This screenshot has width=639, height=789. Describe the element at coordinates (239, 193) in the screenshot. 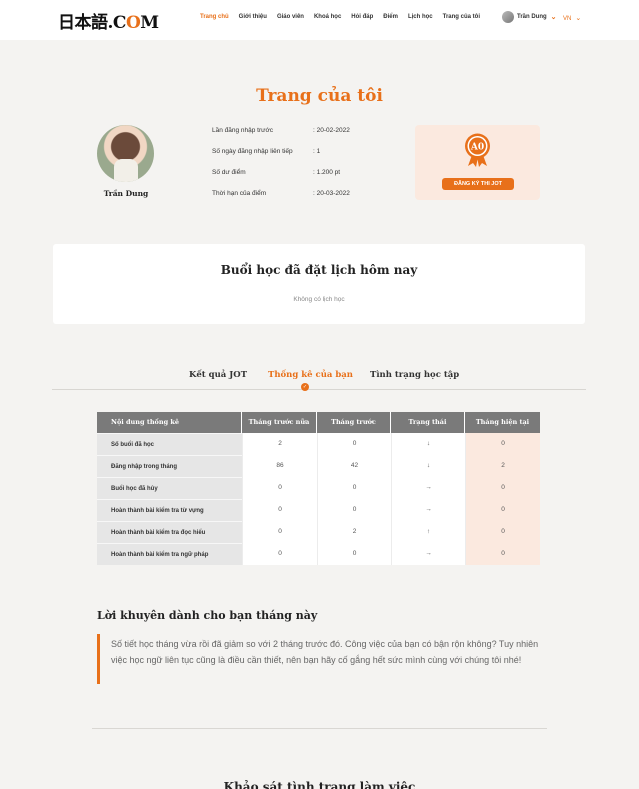

I see `info-label: Thời hạn của điểm` at that location.